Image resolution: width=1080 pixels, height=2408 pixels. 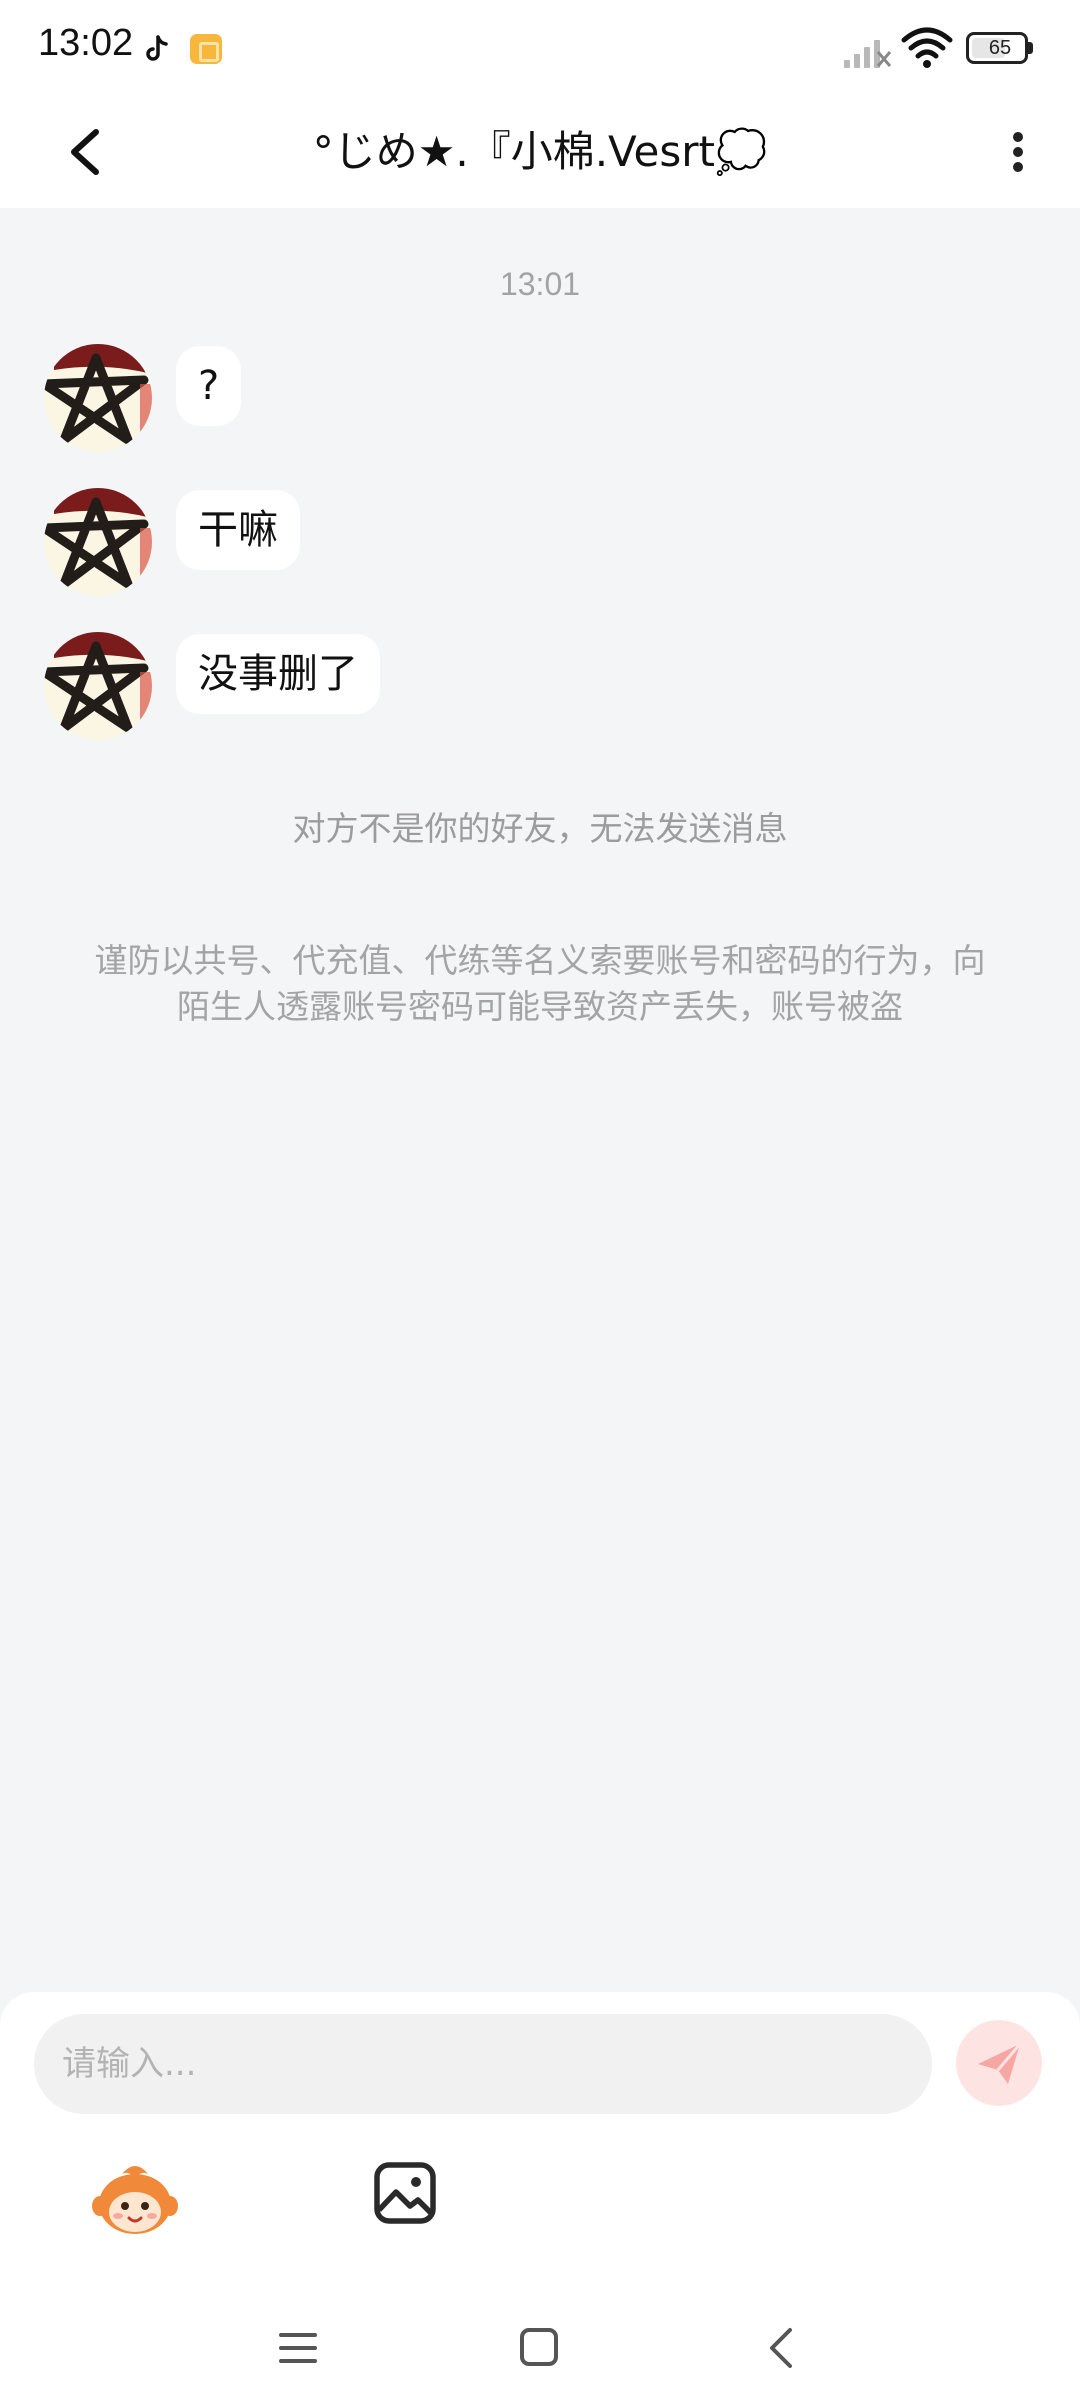 I want to click on status-time: 13:02, so click(x=86, y=43).